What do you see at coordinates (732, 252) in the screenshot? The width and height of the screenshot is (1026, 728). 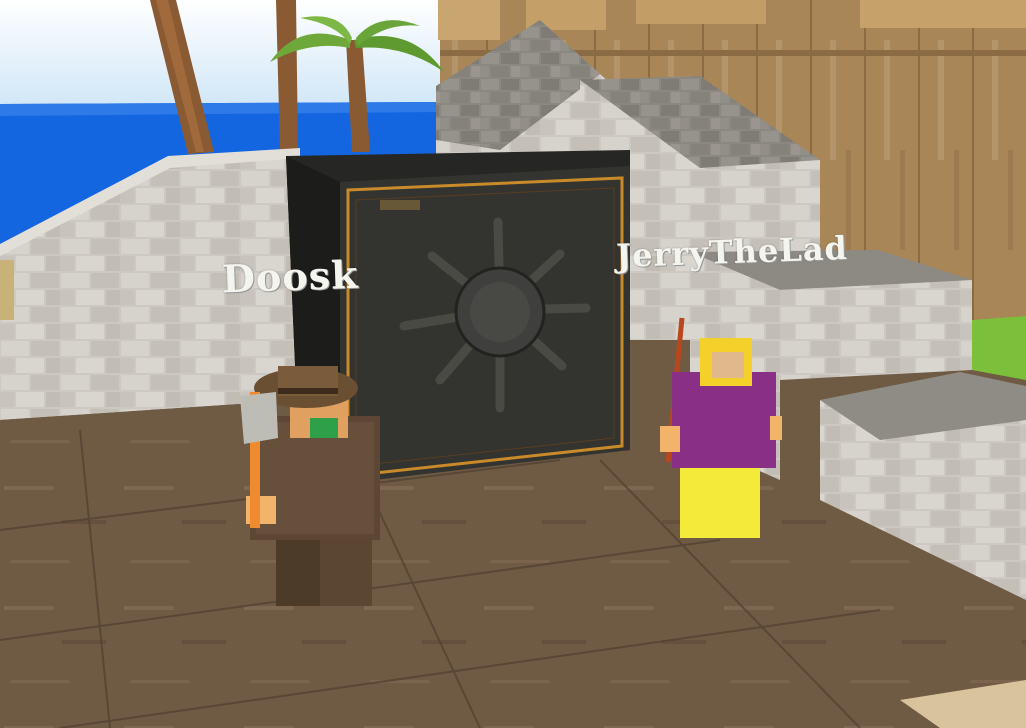 I see `player-nametag-jerrythelad: JerryTheLad` at bounding box center [732, 252].